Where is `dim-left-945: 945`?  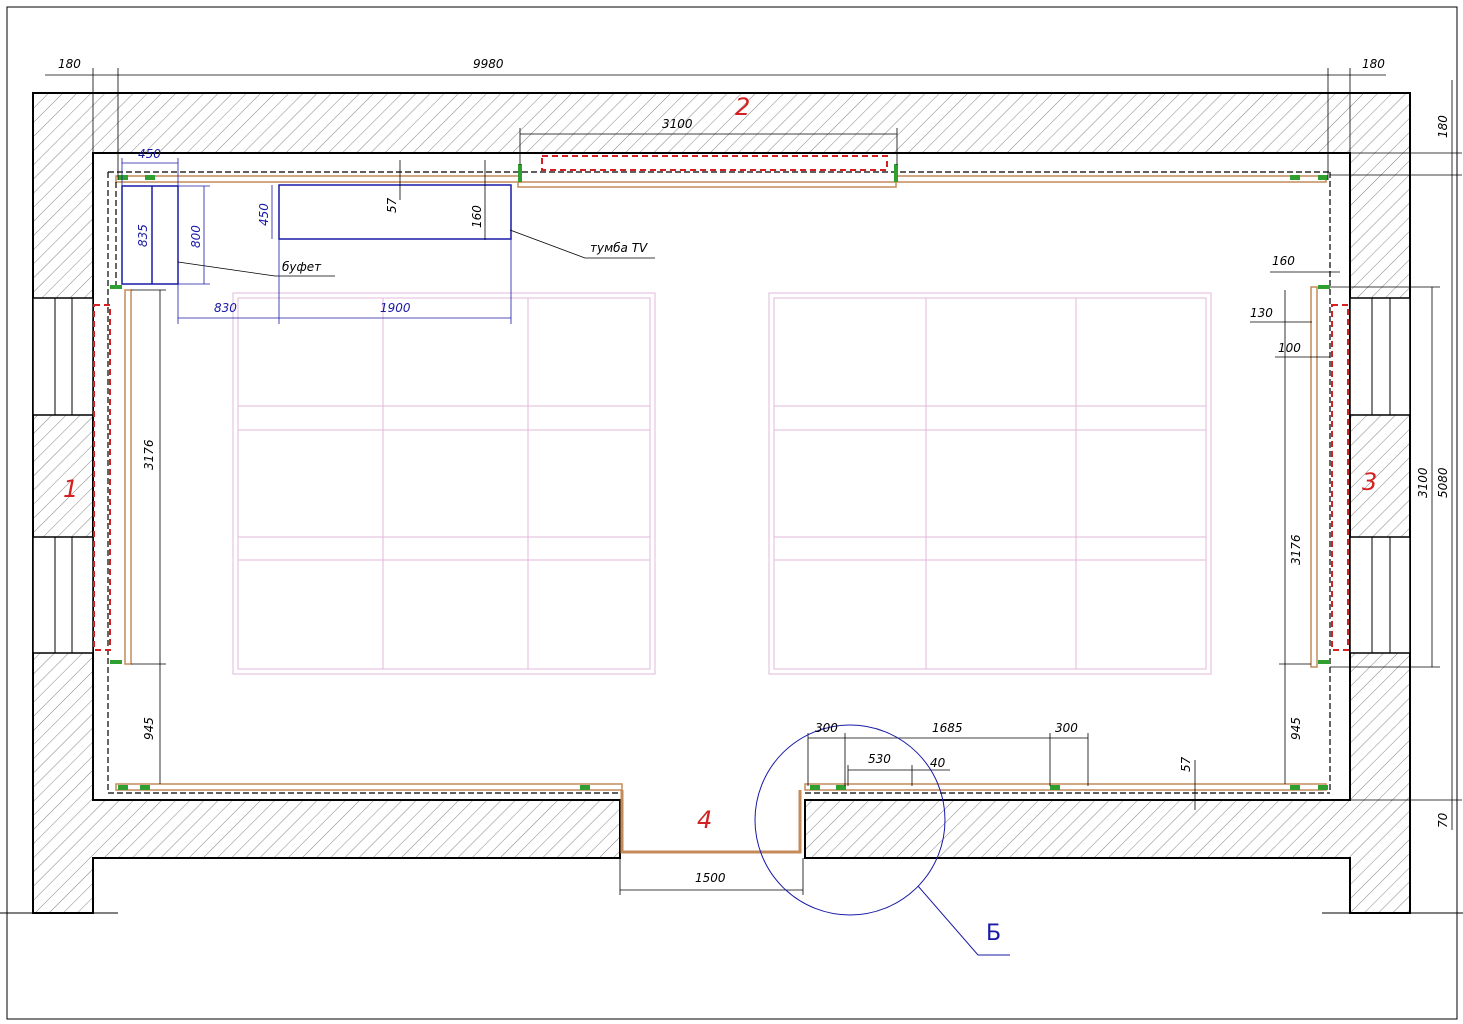
dim-left-945: 945 is located at coordinates (149, 728).